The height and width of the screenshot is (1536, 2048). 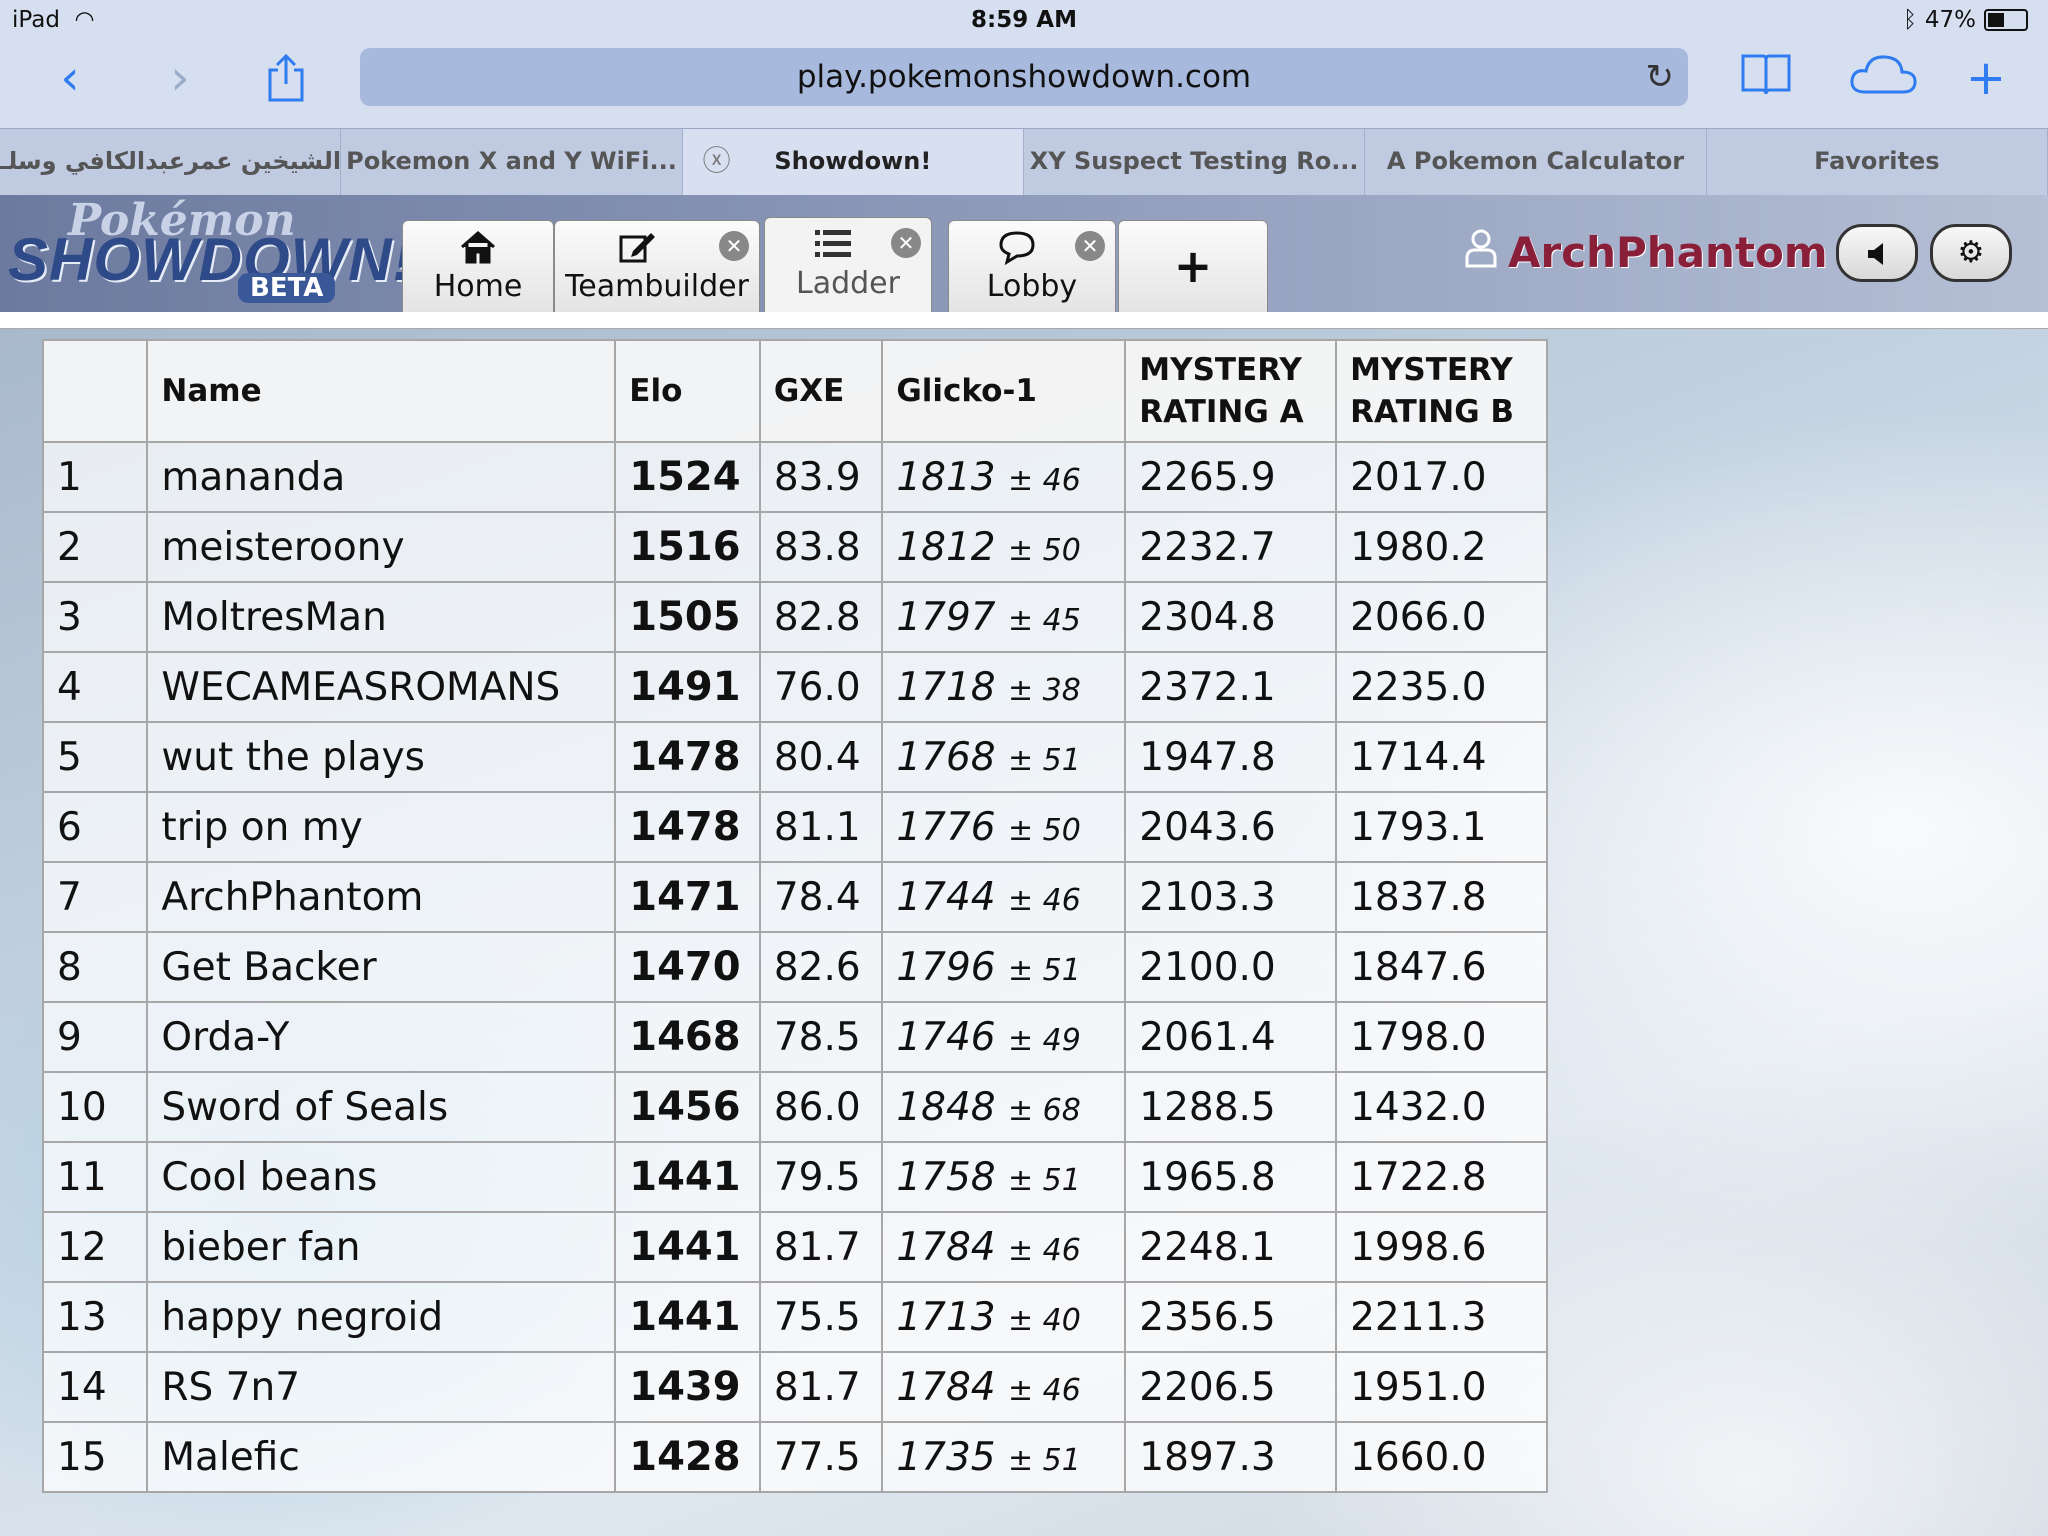 I want to click on header-name: Name, so click(x=381, y=391).